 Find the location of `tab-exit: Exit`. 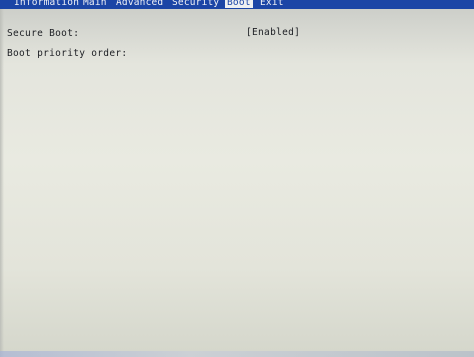

tab-exit: Exit is located at coordinates (272, 4).